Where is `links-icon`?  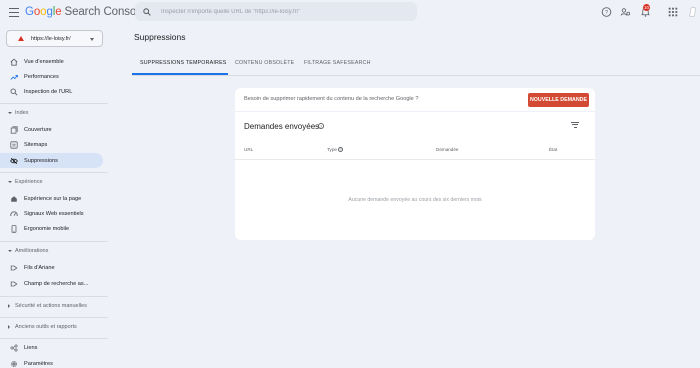 links-icon is located at coordinates (14, 347).